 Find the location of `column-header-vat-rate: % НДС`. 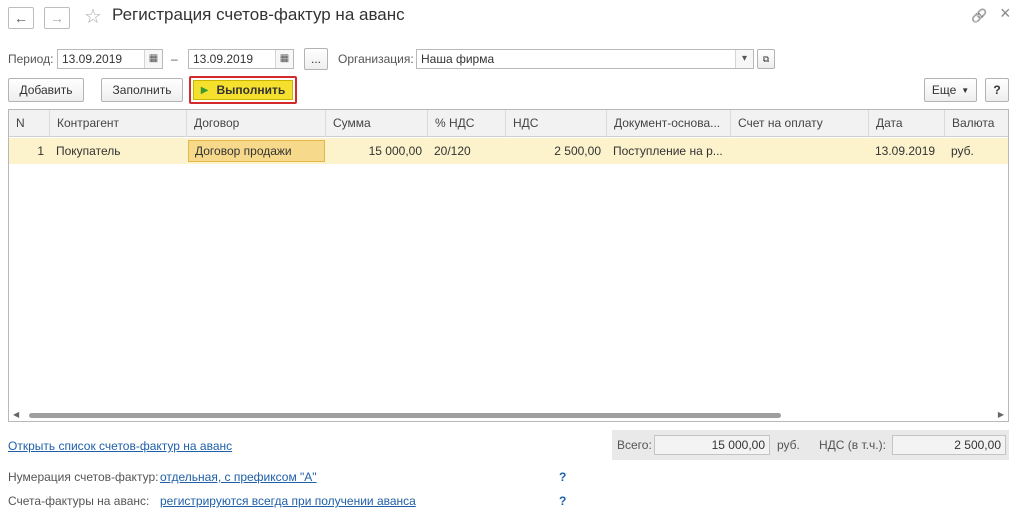

column-header-vat-rate: % НДС is located at coordinates (467, 123).